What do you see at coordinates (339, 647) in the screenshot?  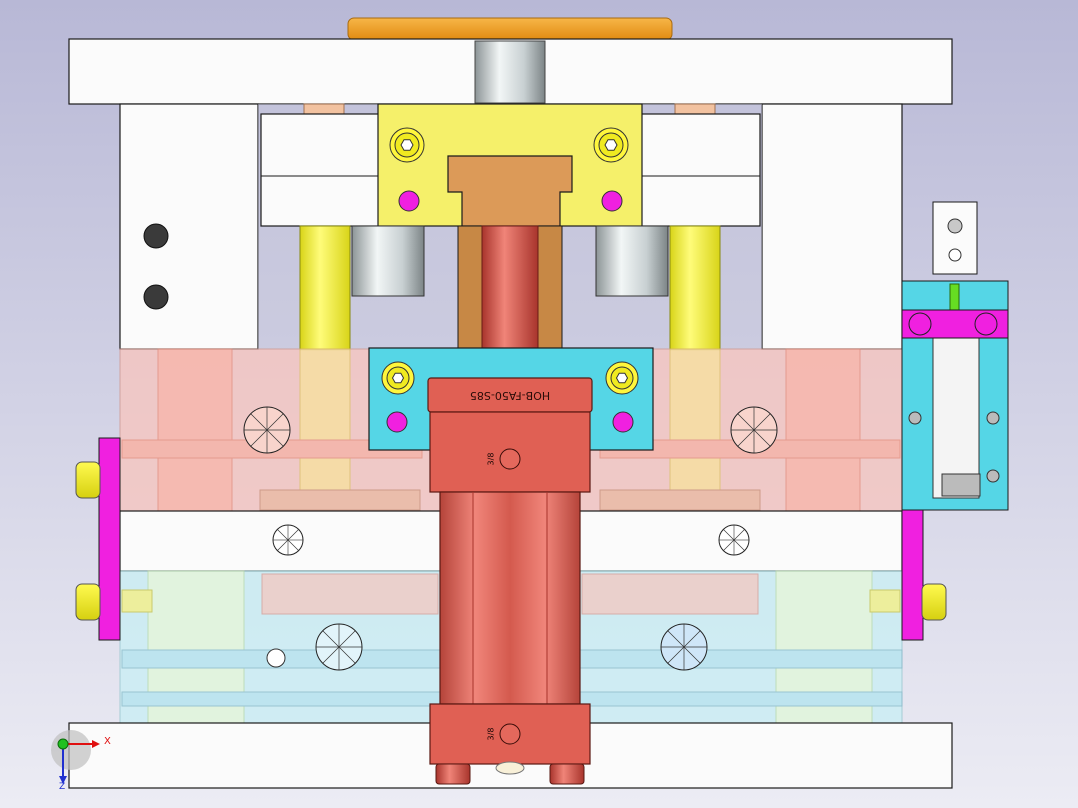 I see `ejector-wheel-low-left` at bounding box center [339, 647].